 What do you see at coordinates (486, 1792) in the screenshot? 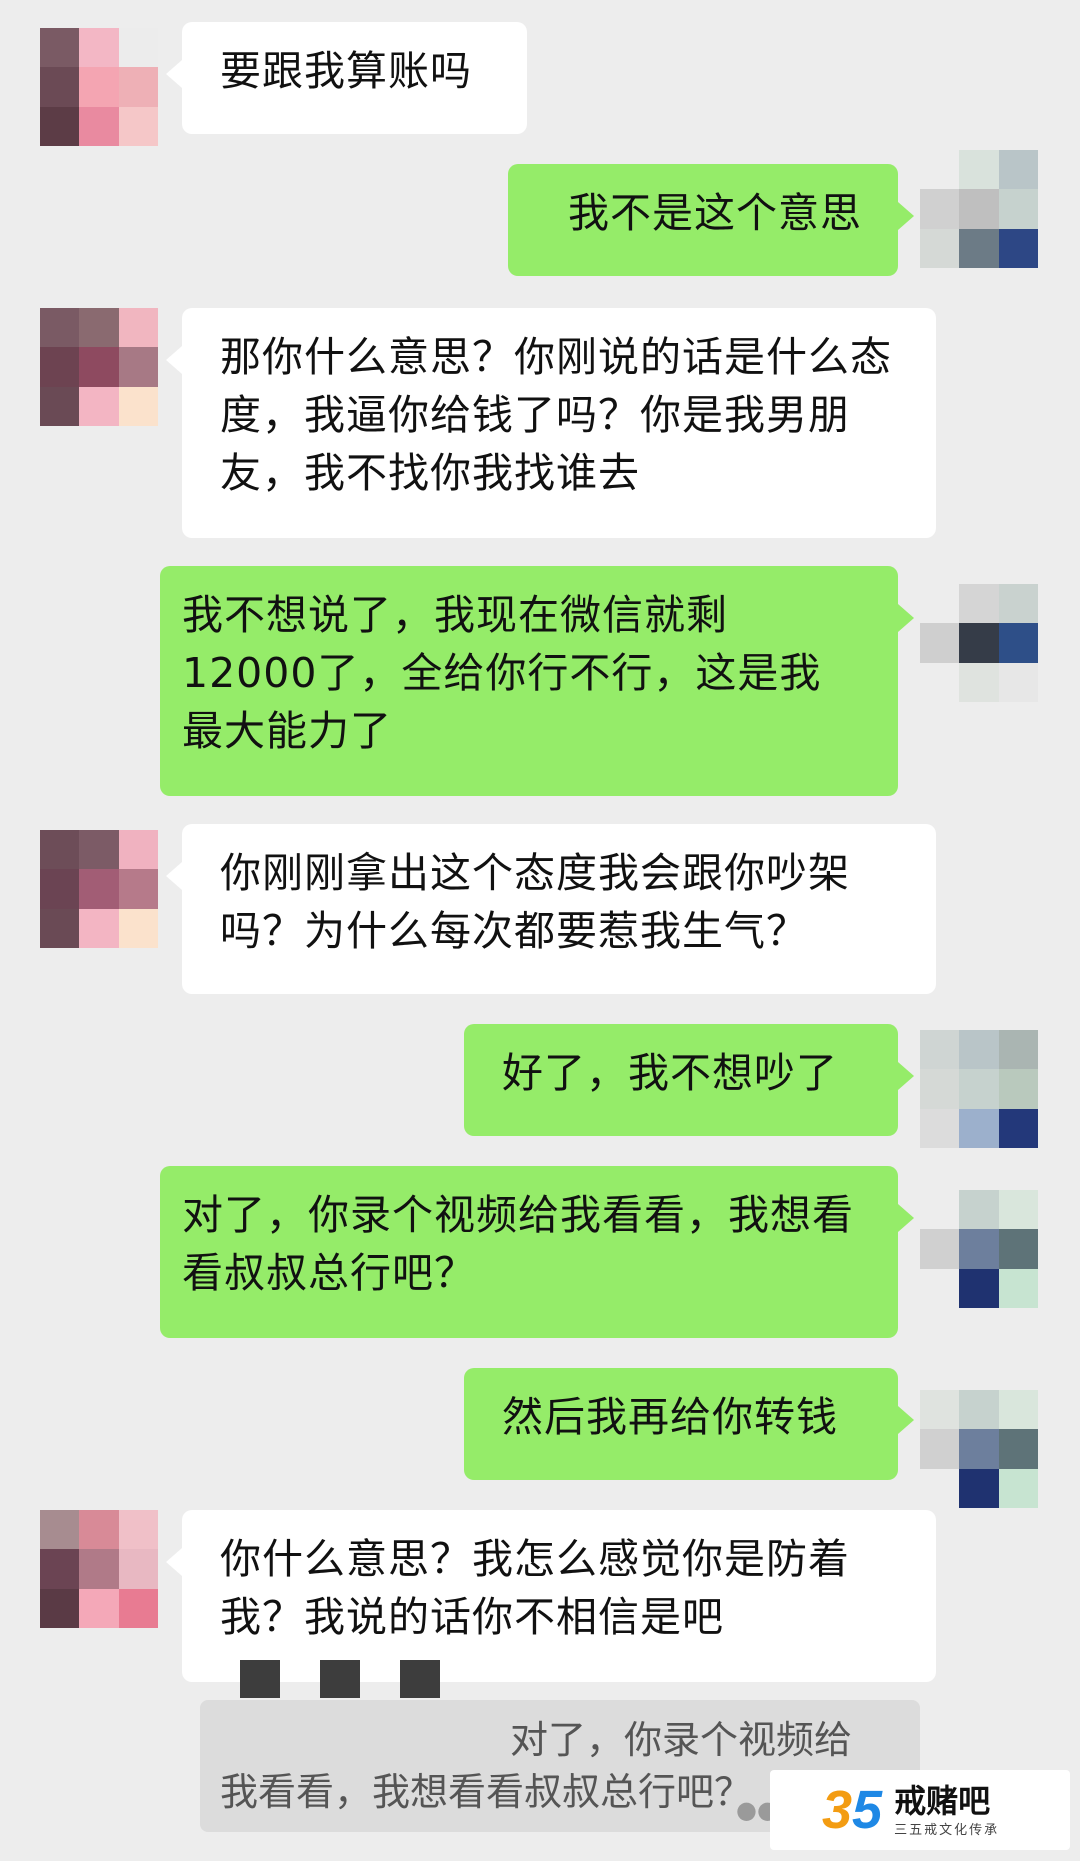
I see `quote-line-2: 我看看，我想看看叔叔总行吧？` at bounding box center [486, 1792].